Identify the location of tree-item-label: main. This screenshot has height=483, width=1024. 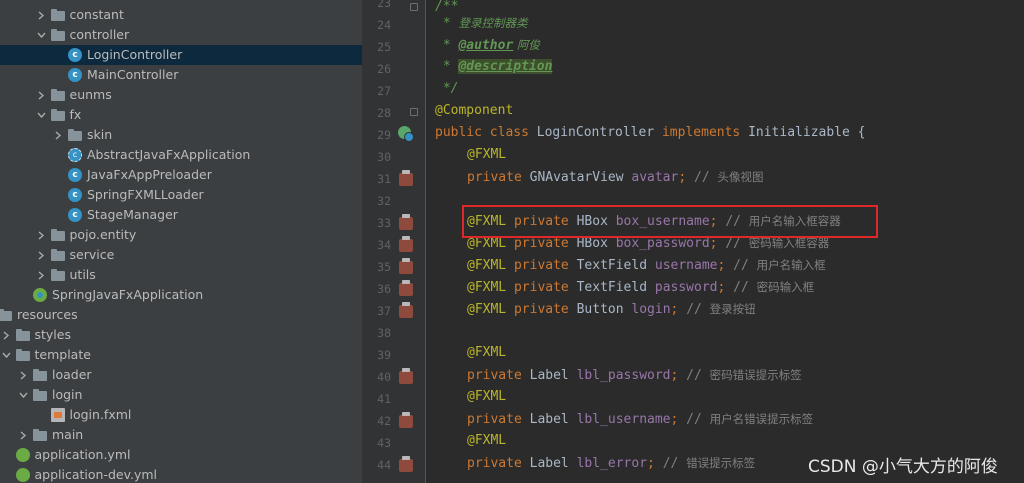
(68, 434).